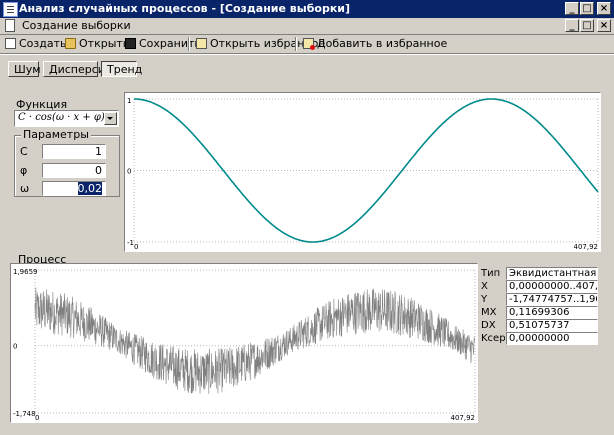 This screenshot has height=435, width=614. I want to click on minimize-button: _, so click(572, 8).